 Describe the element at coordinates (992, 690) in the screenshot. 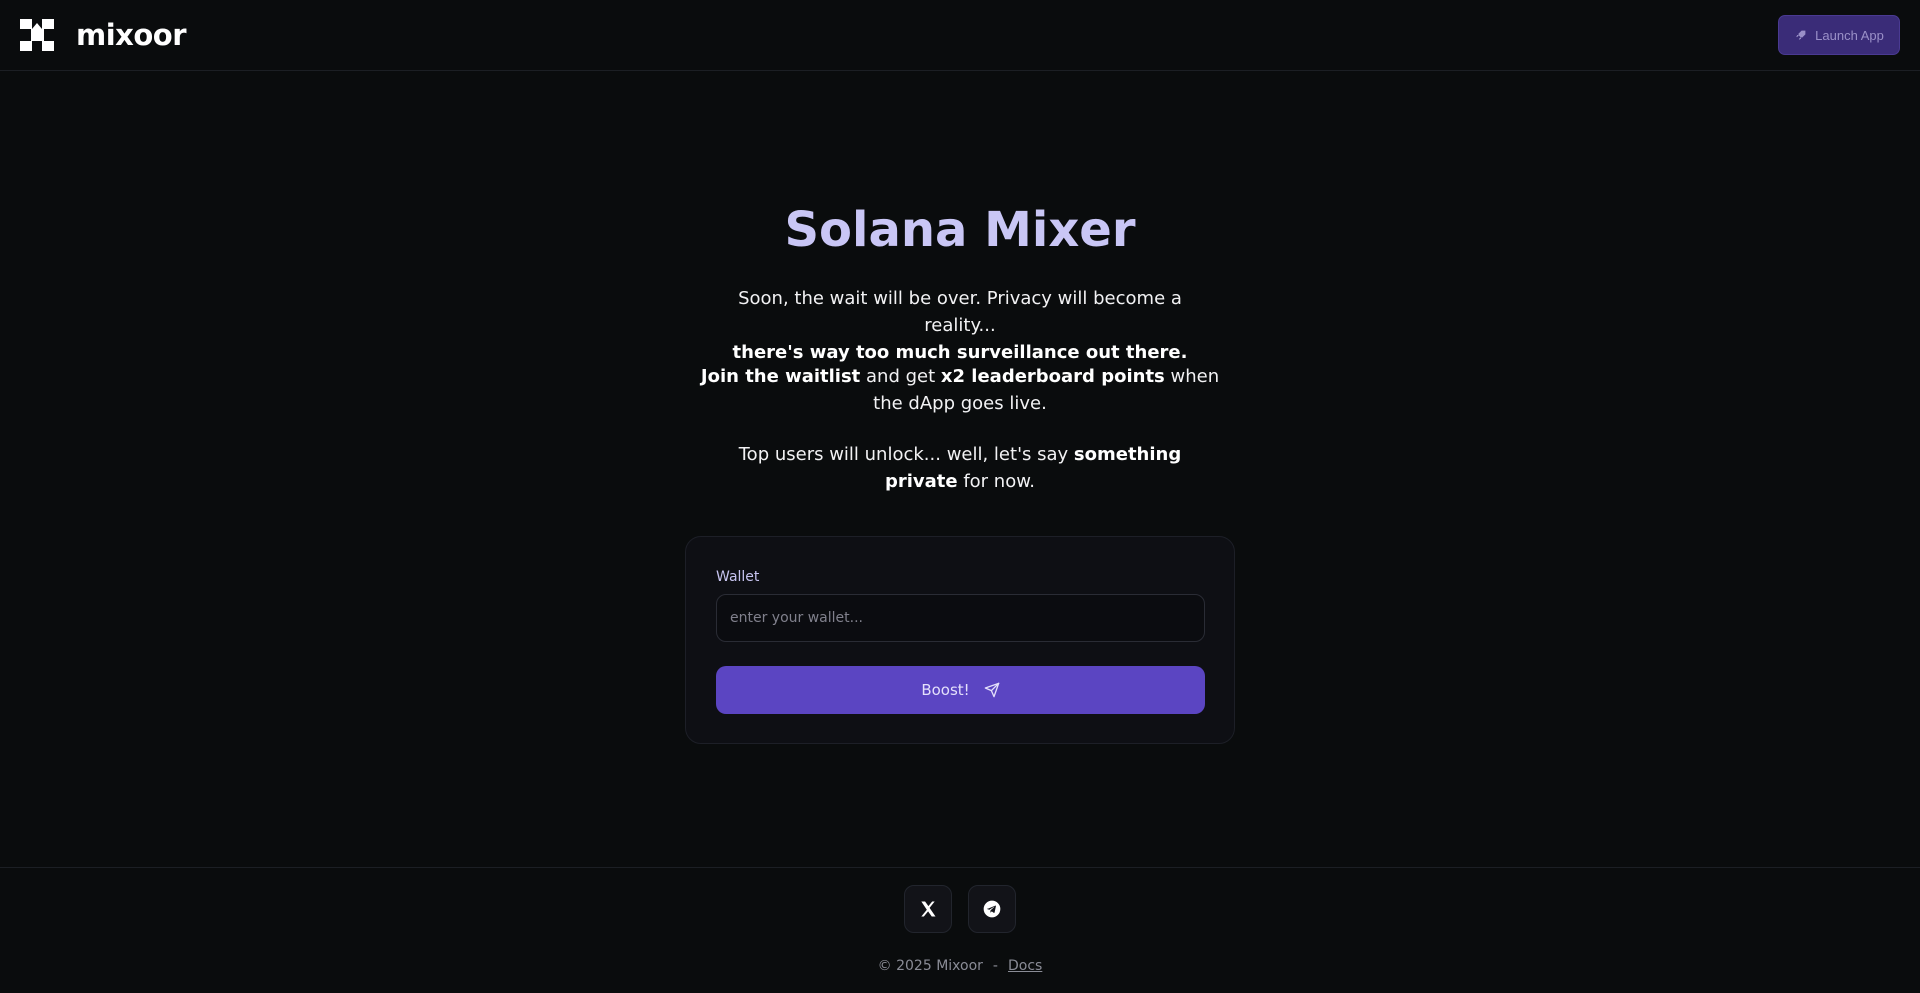

I see `send-icon` at that location.